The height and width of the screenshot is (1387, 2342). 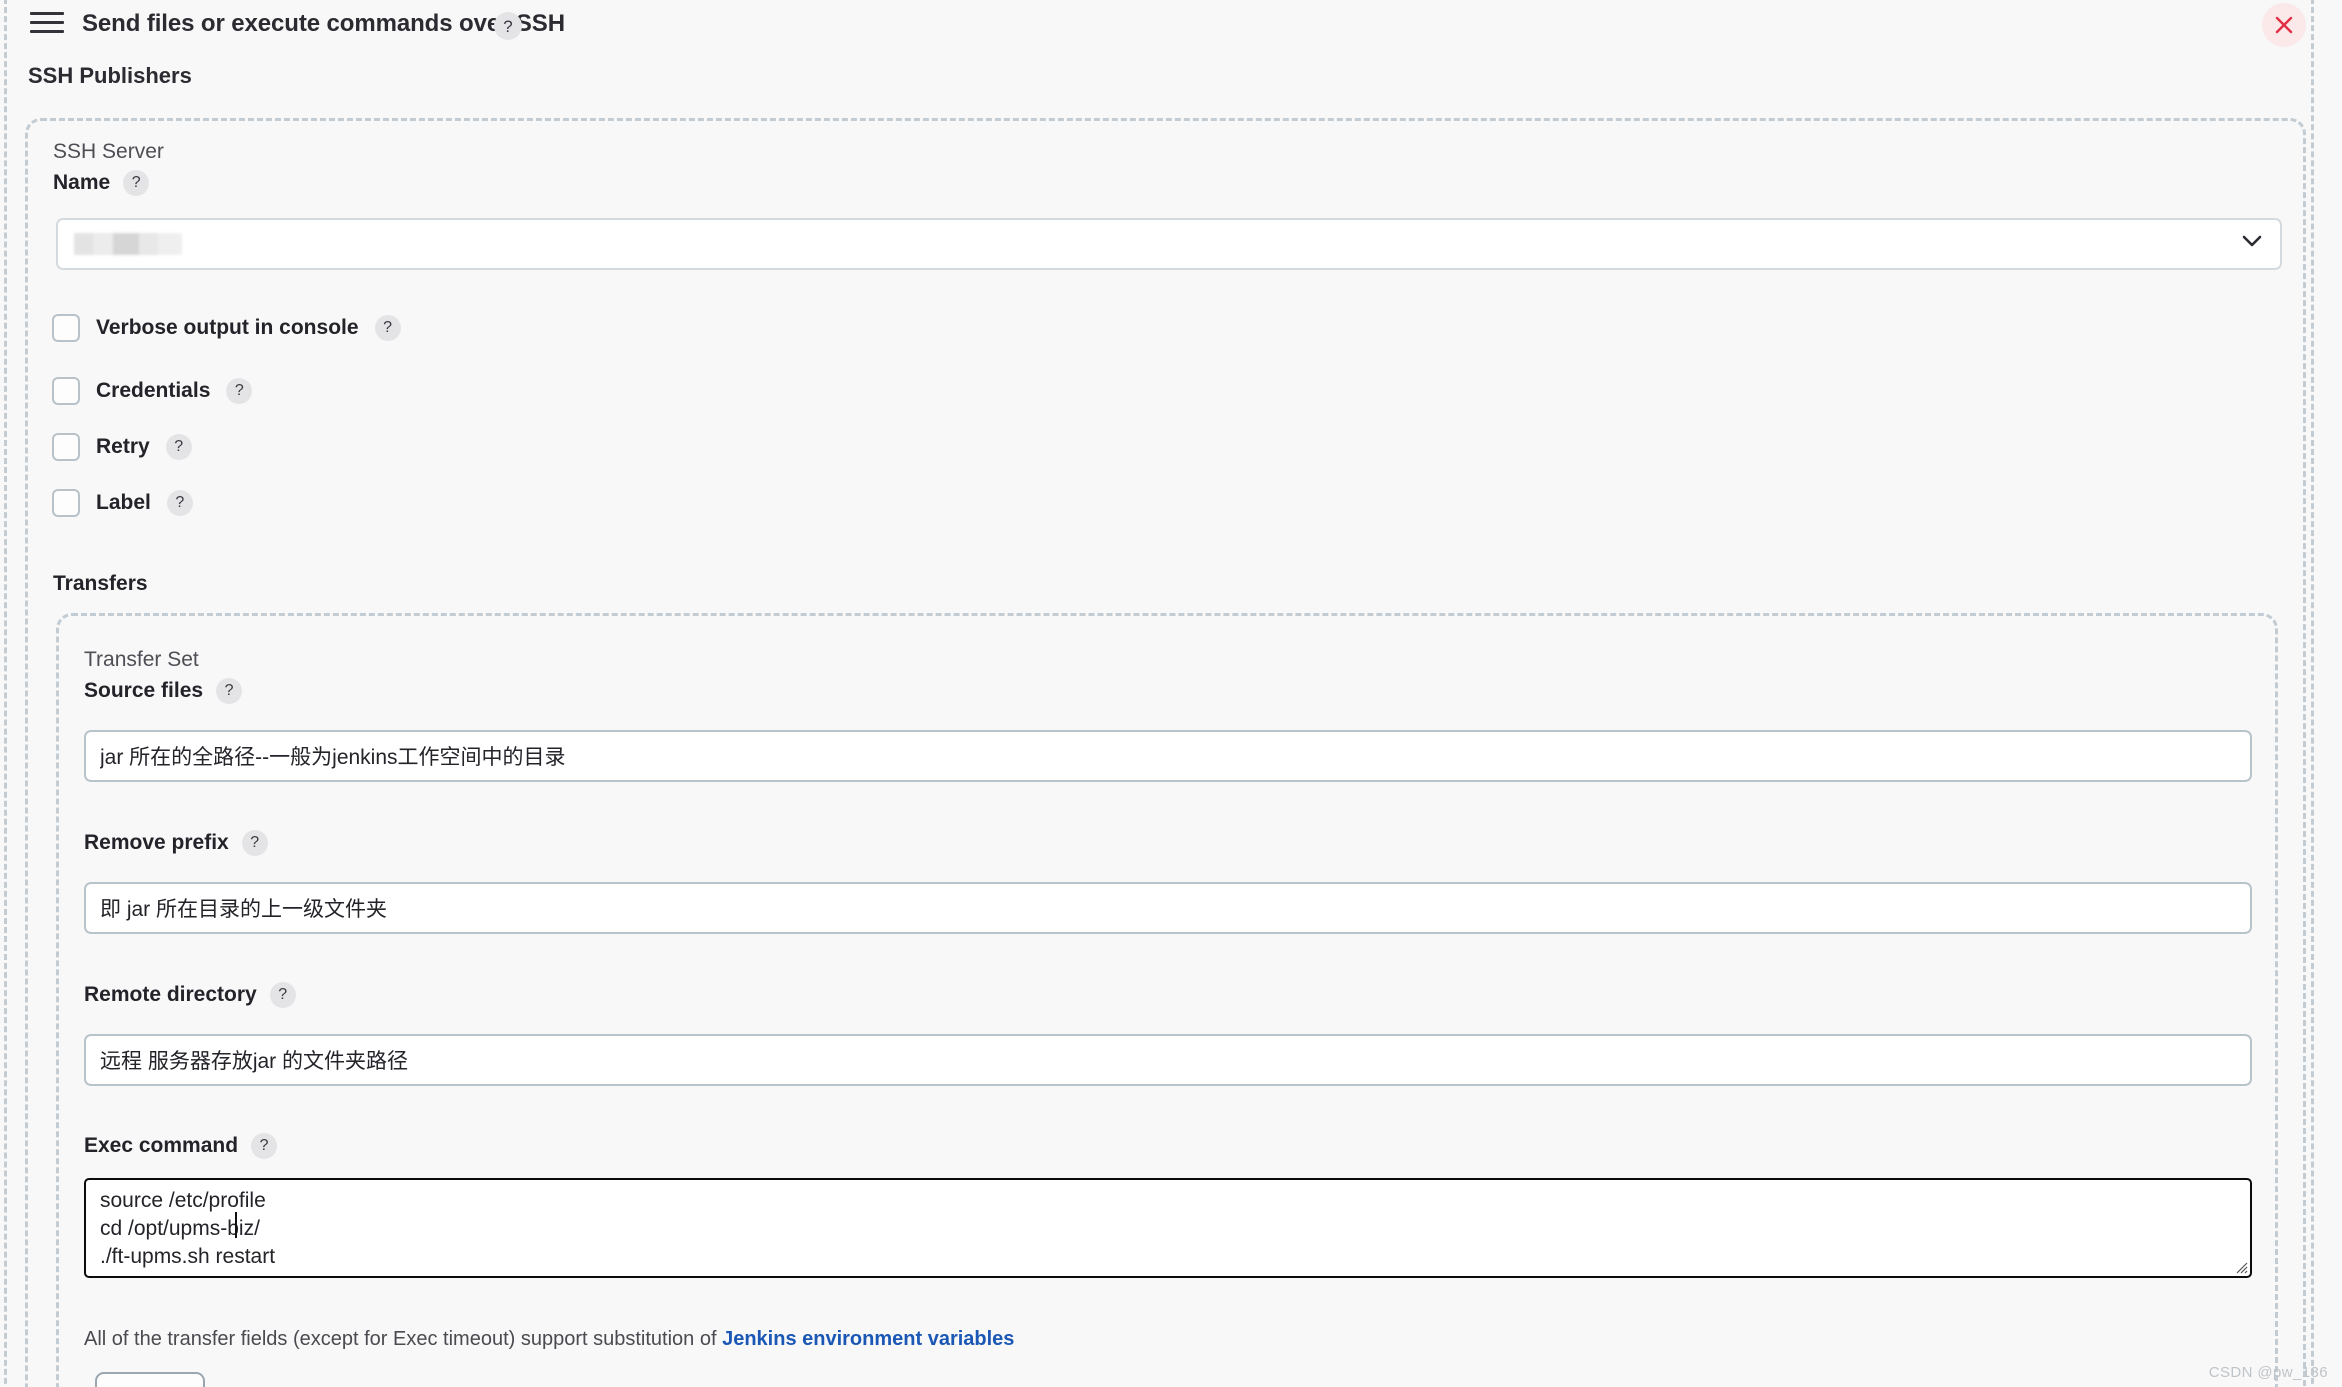 What do you see at coordinates (47, 23) in the screenshot?
I see `hamburger-menu-icon` at bounding box center [47, 23].